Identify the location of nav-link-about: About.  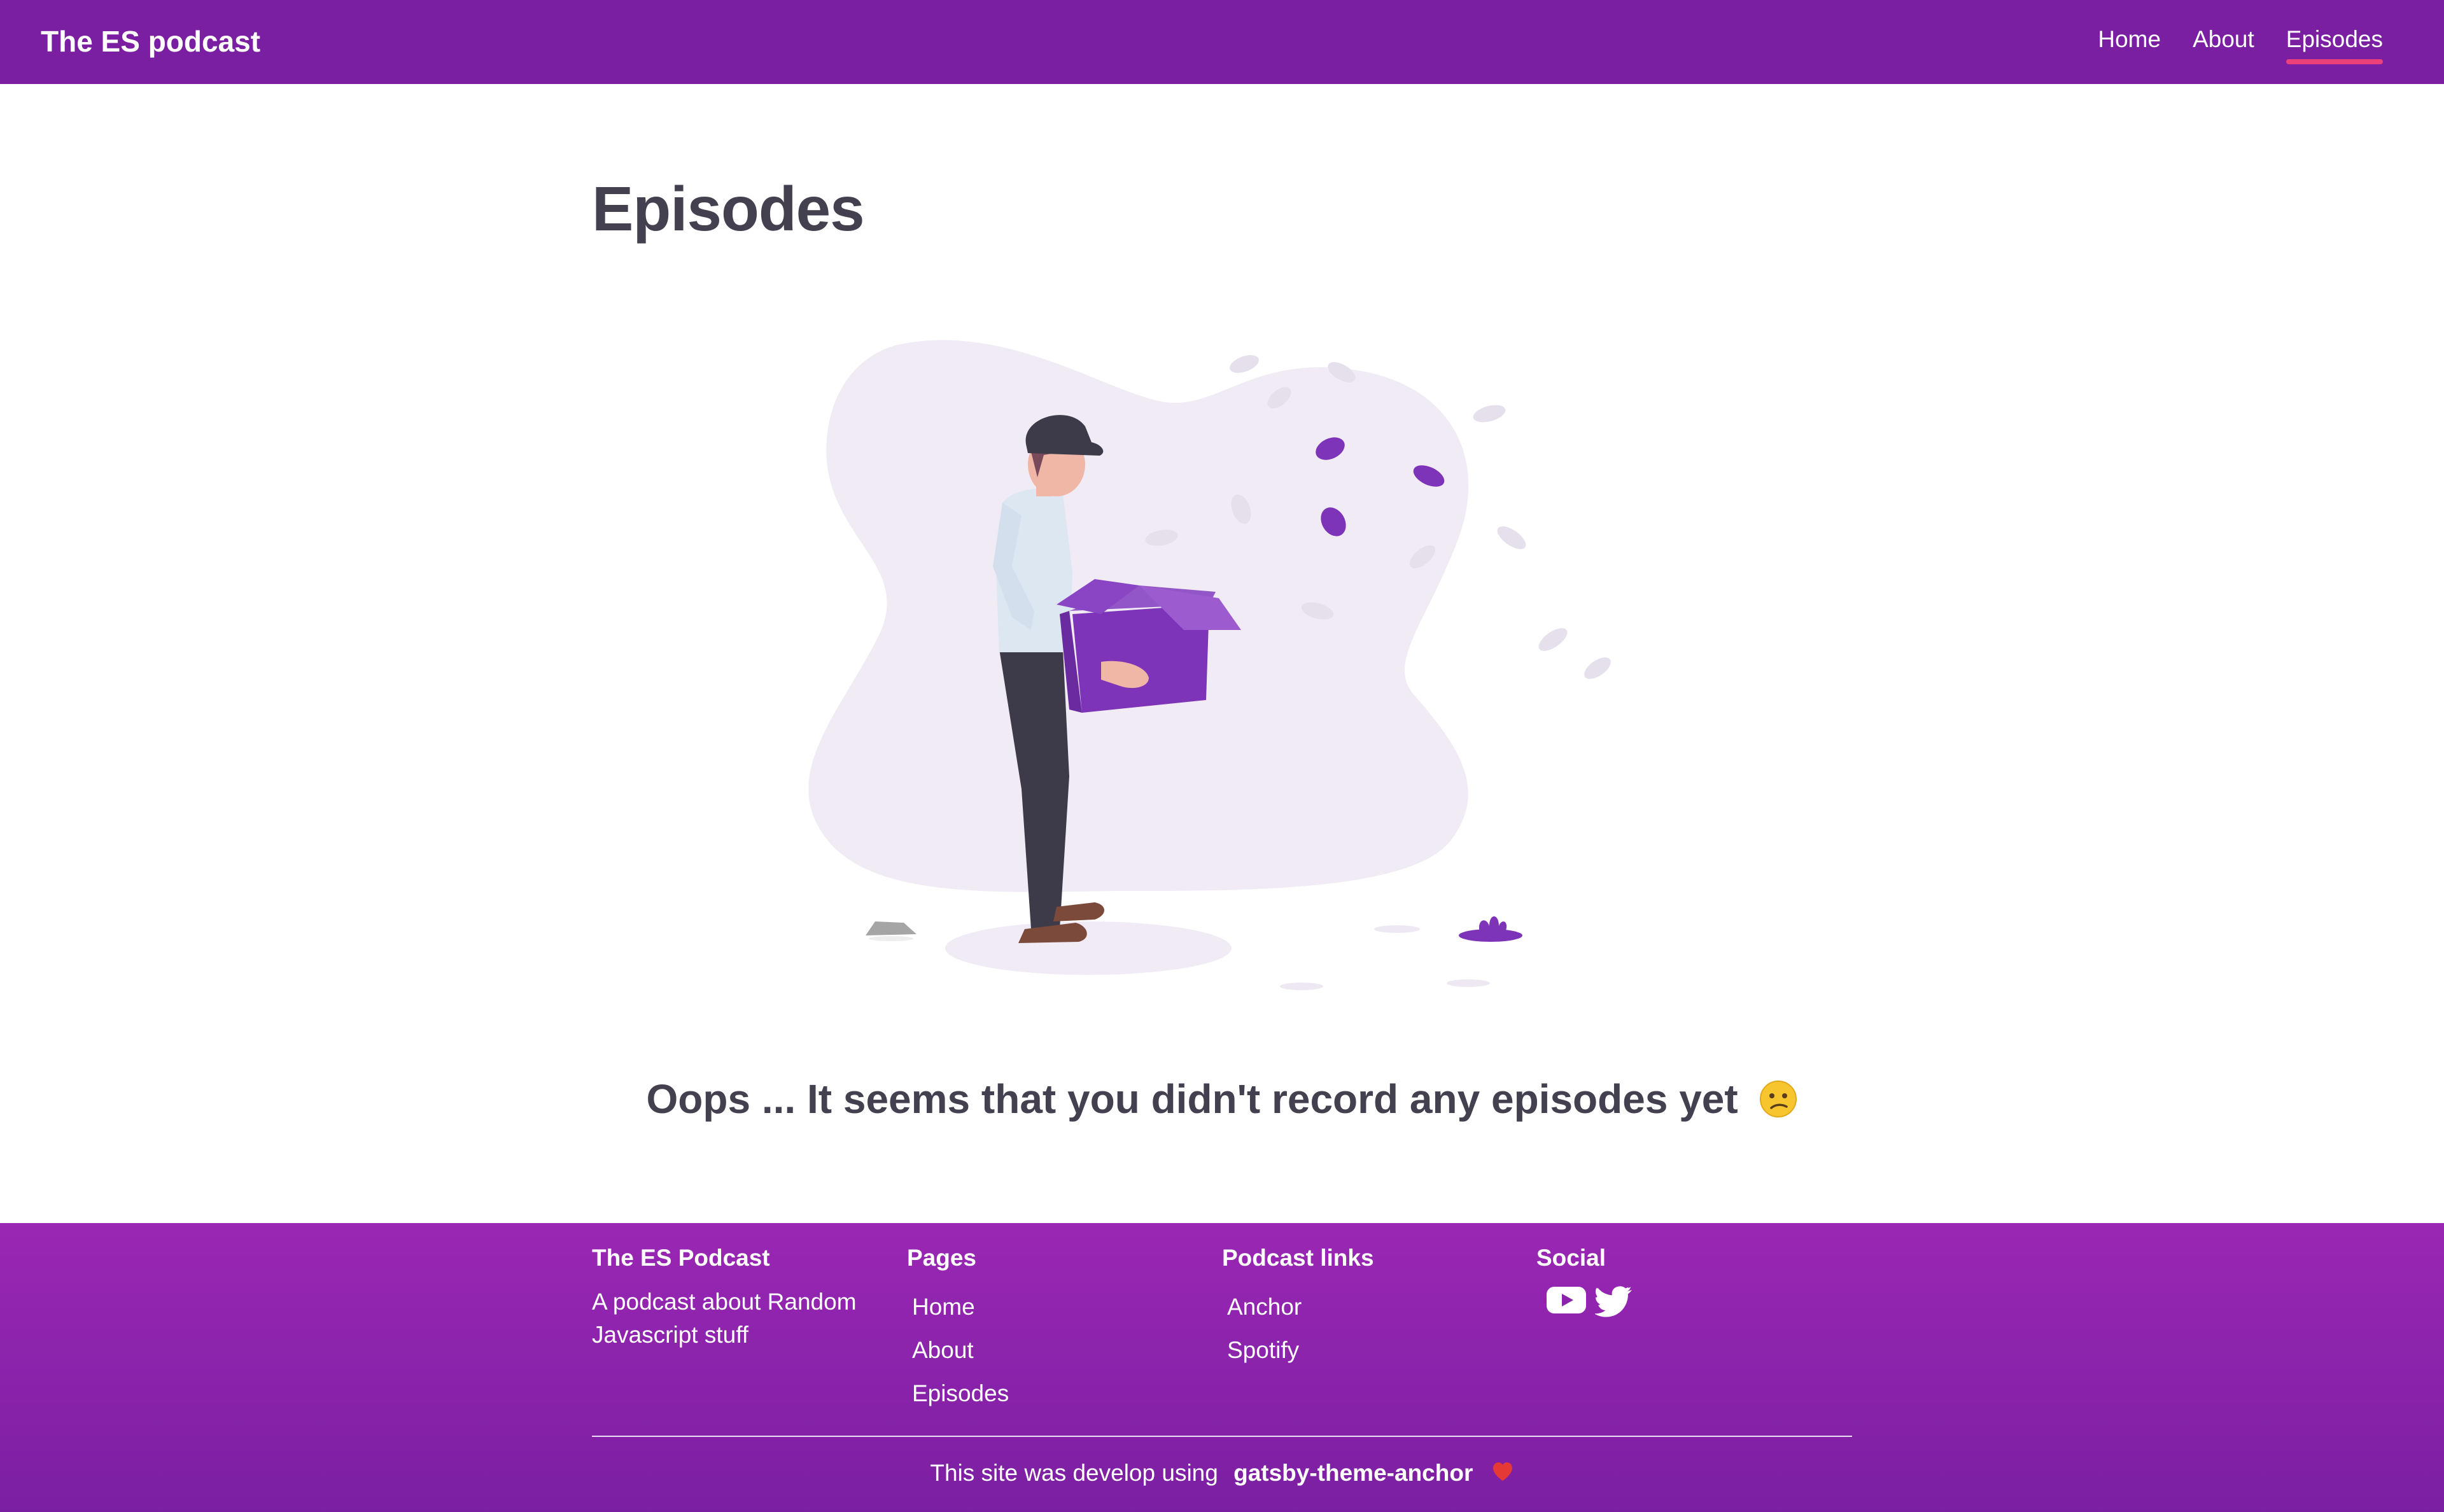
(2223, 42).